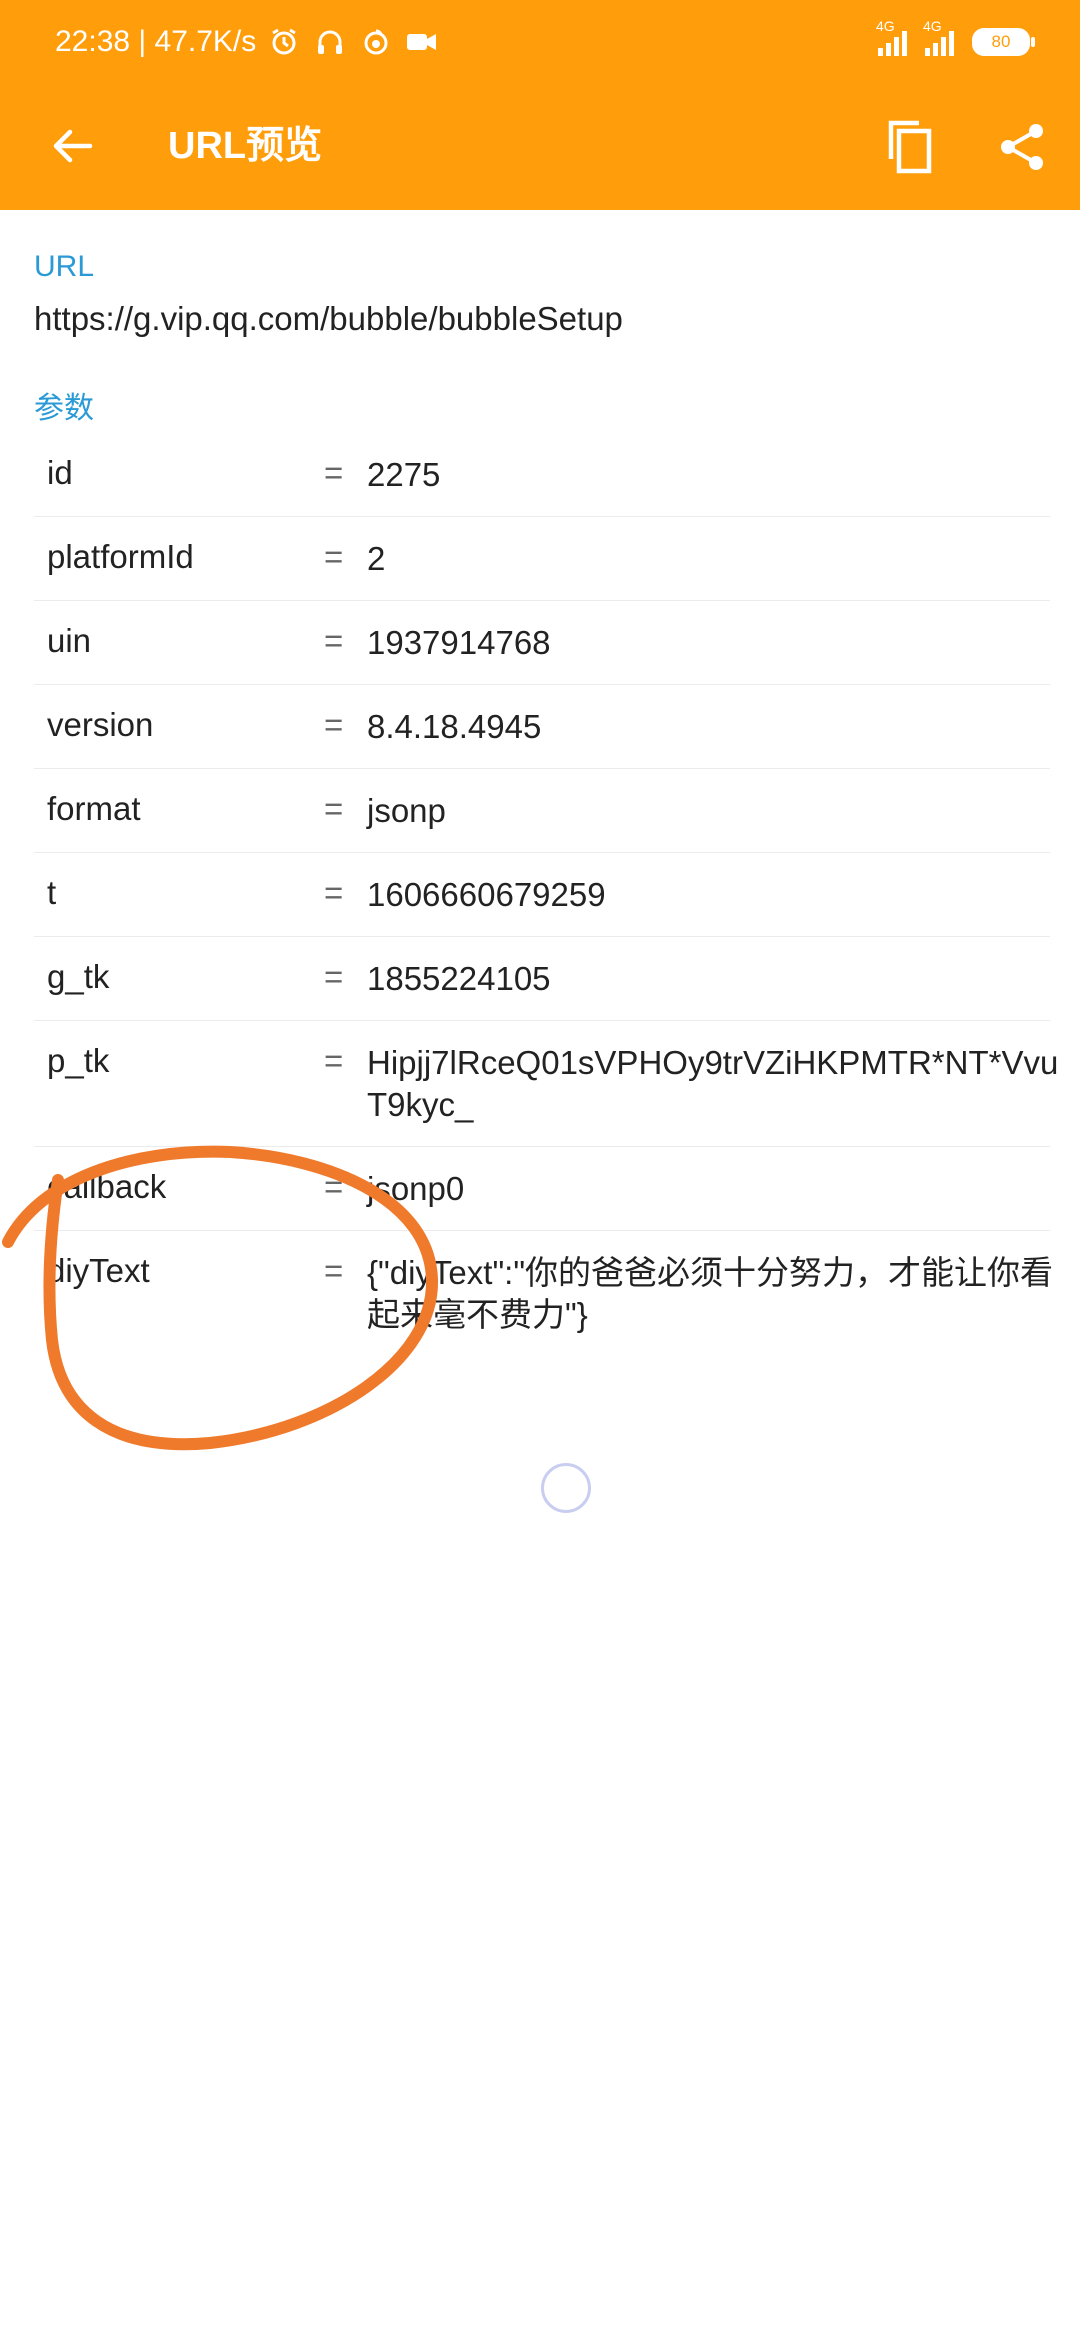 The height and width of the screenshot is (2340, 1080). I want to click on param-key: format, so click(94, 808).